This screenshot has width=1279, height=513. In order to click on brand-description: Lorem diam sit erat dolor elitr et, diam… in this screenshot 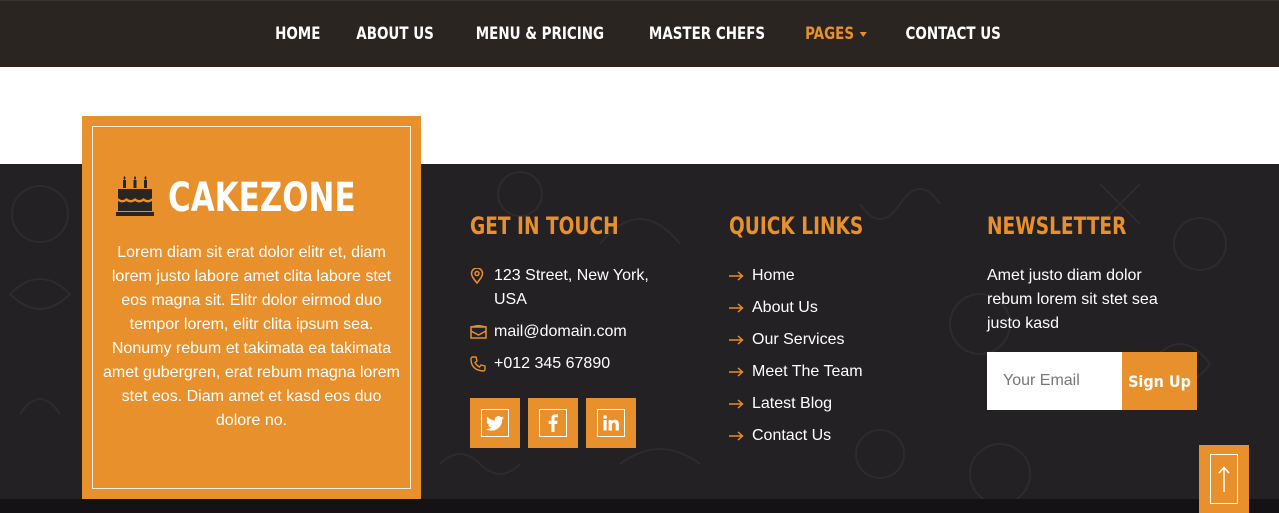, I will do `click(251, 336)`.